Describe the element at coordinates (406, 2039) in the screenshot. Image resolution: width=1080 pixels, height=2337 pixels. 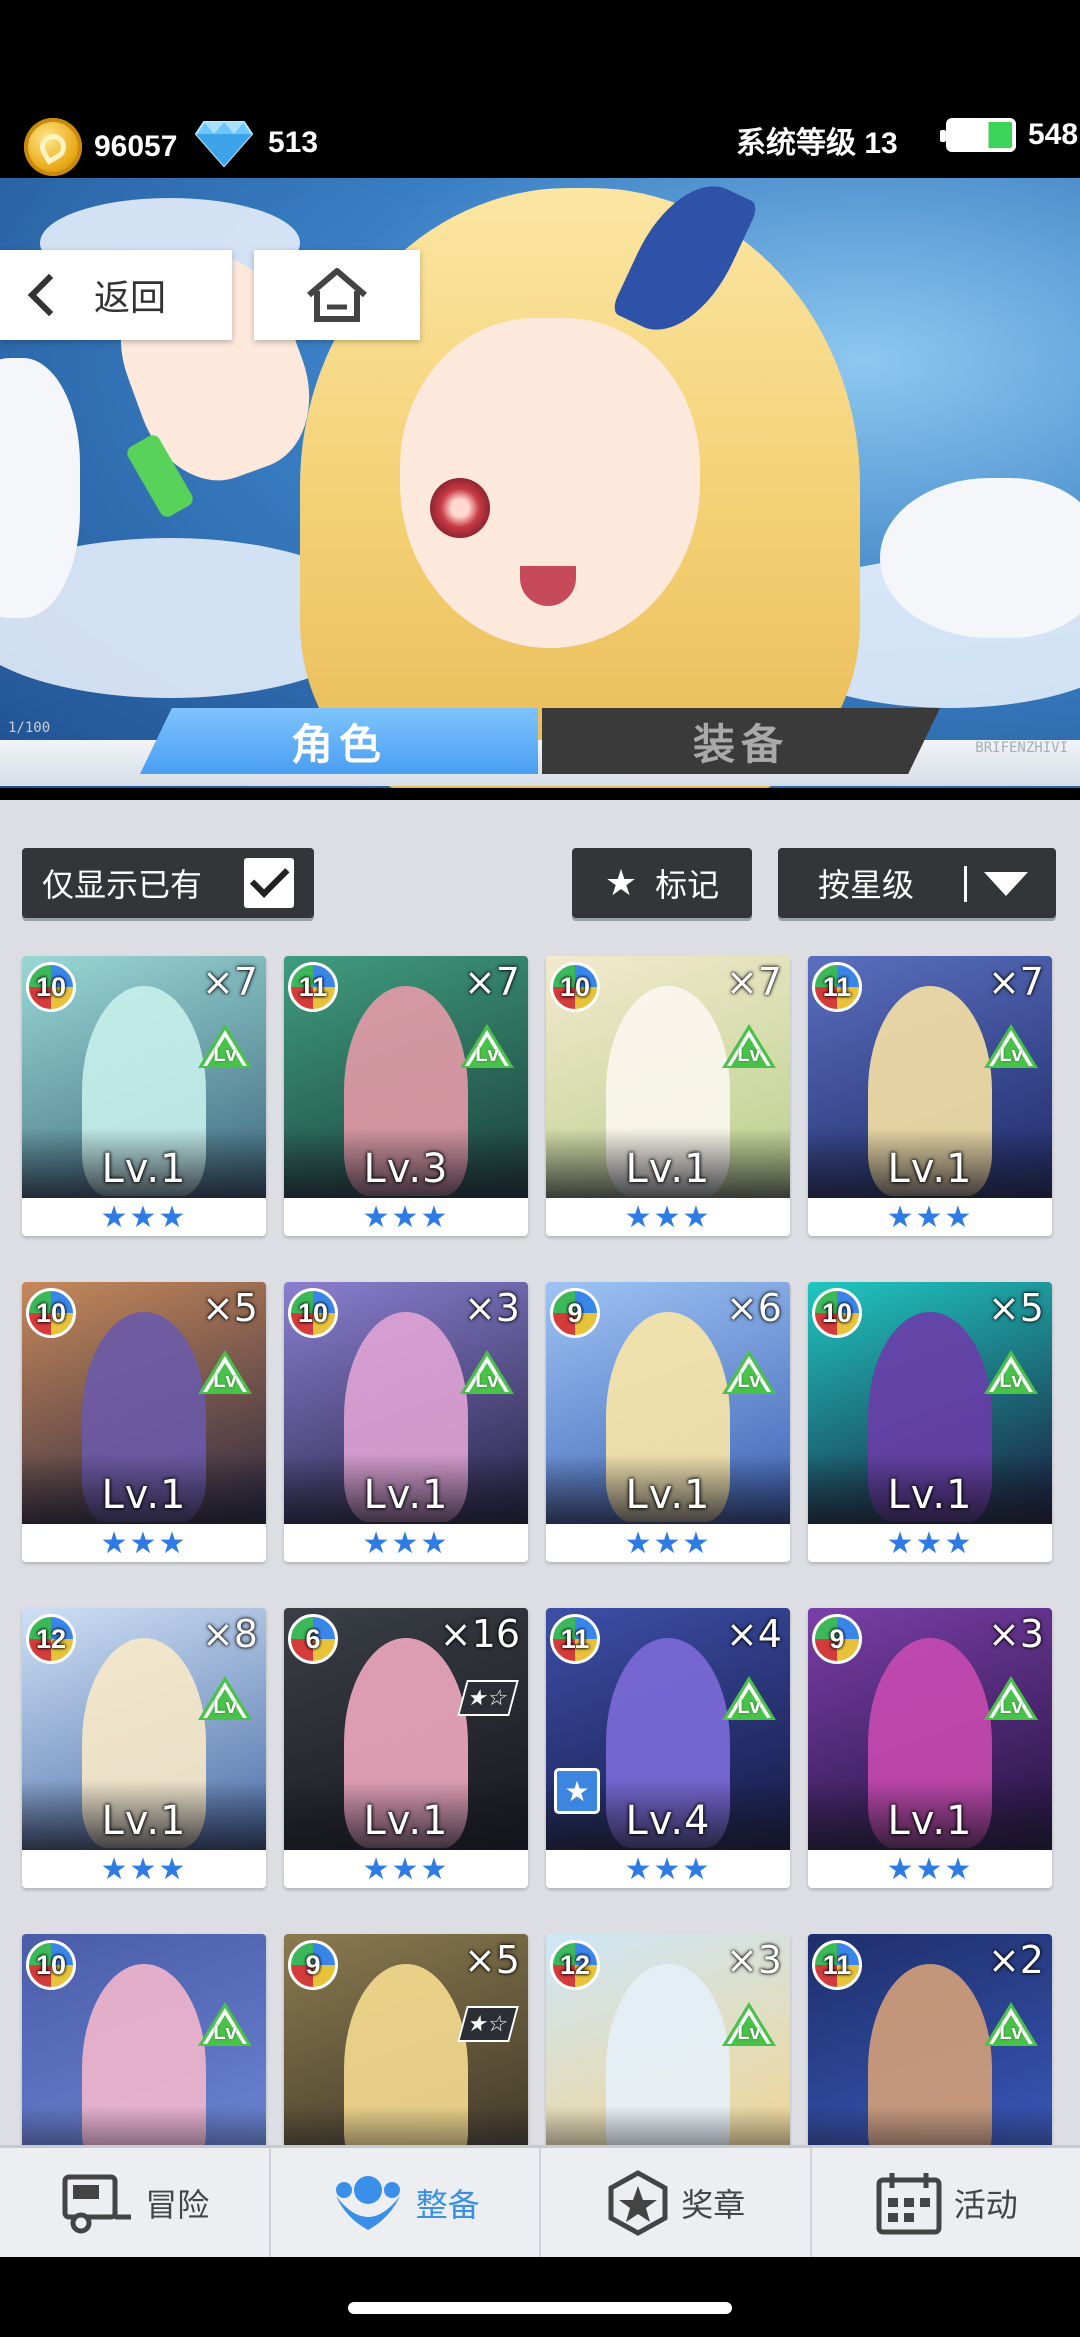
I see `character-card: 9 ×5 ★☆` at that location.